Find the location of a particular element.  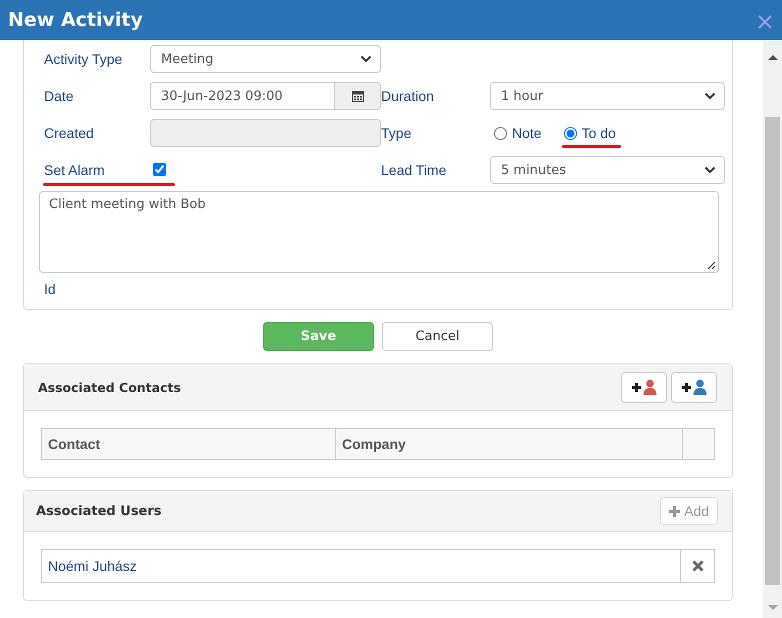

panel-title: Associated Users is located at coordinates (99, 511).